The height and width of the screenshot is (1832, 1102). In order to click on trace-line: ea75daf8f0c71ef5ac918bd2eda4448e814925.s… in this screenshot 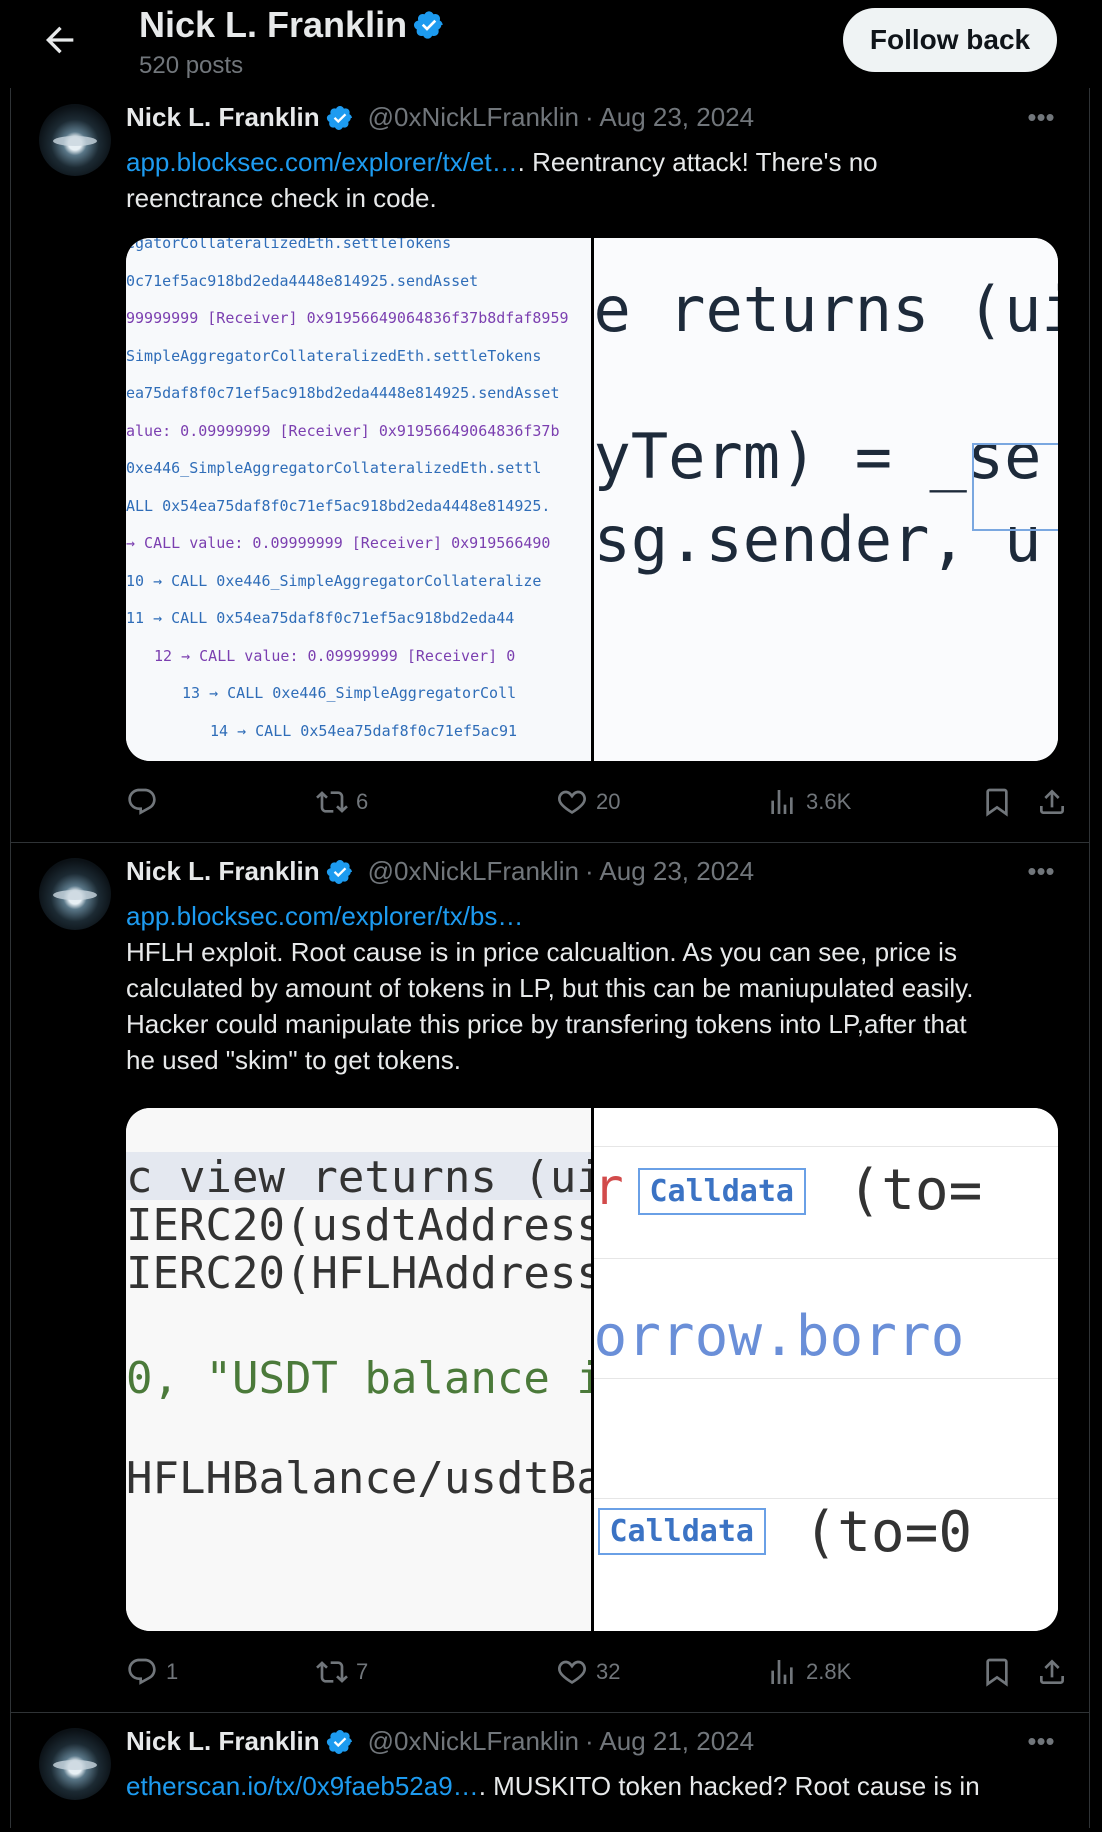, I will do `click(343, 393)`.